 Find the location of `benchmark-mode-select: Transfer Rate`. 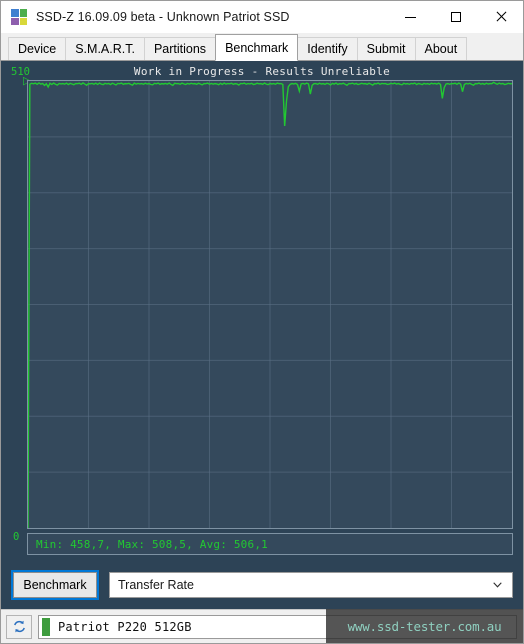

benchmark-mode-select: Transfer Rate is located at coordinates (311, 585).